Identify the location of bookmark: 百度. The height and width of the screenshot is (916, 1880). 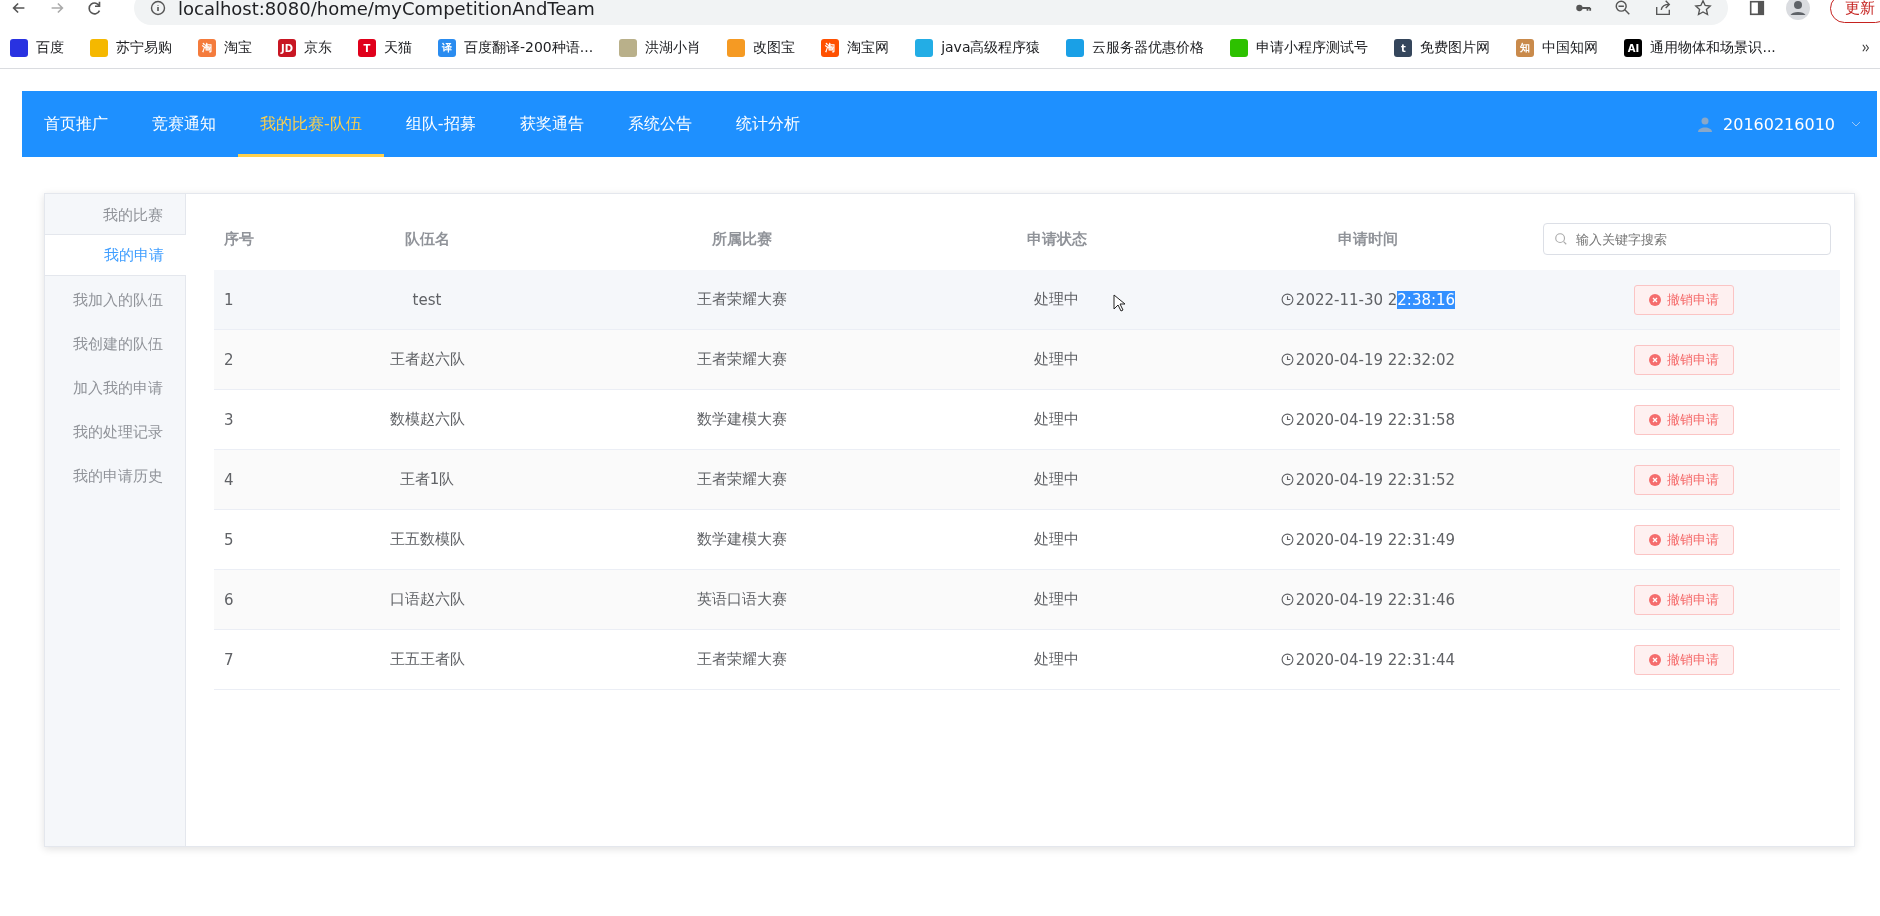
(37, 48).